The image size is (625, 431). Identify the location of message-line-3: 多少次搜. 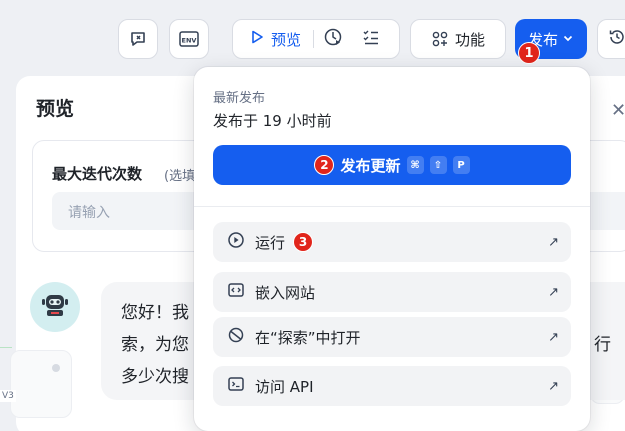
(155, 377).